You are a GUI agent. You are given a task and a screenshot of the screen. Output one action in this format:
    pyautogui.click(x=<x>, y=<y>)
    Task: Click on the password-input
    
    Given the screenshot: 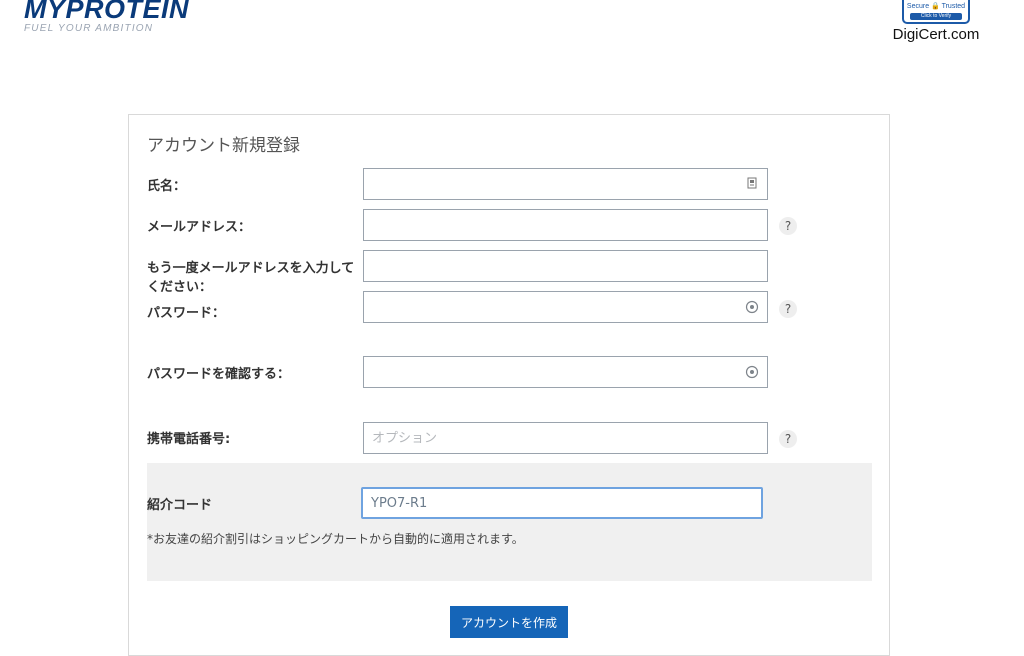 What is the action you would take?
    pyautogui.click(x=565, y=307)
    